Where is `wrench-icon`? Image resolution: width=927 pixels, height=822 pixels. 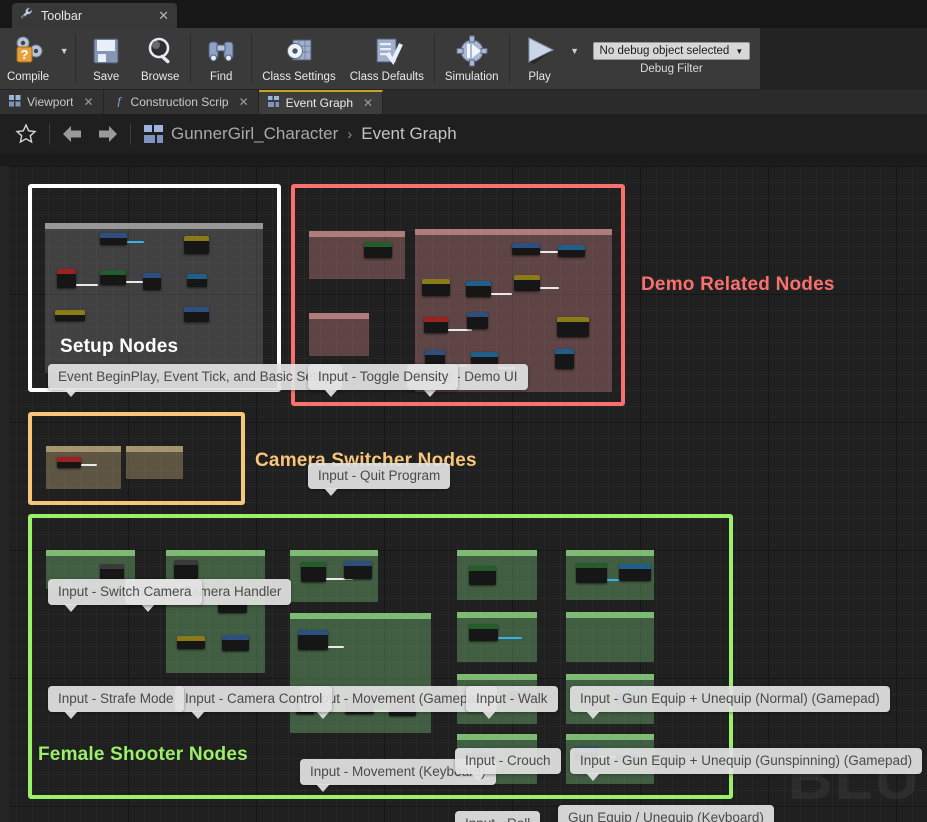 wrench-icon is located at coordinates (27, 15).